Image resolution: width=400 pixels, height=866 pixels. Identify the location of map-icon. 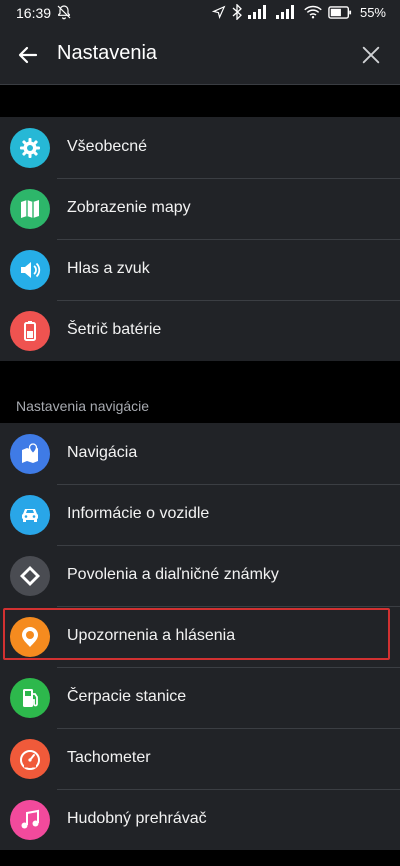
(30, 209).